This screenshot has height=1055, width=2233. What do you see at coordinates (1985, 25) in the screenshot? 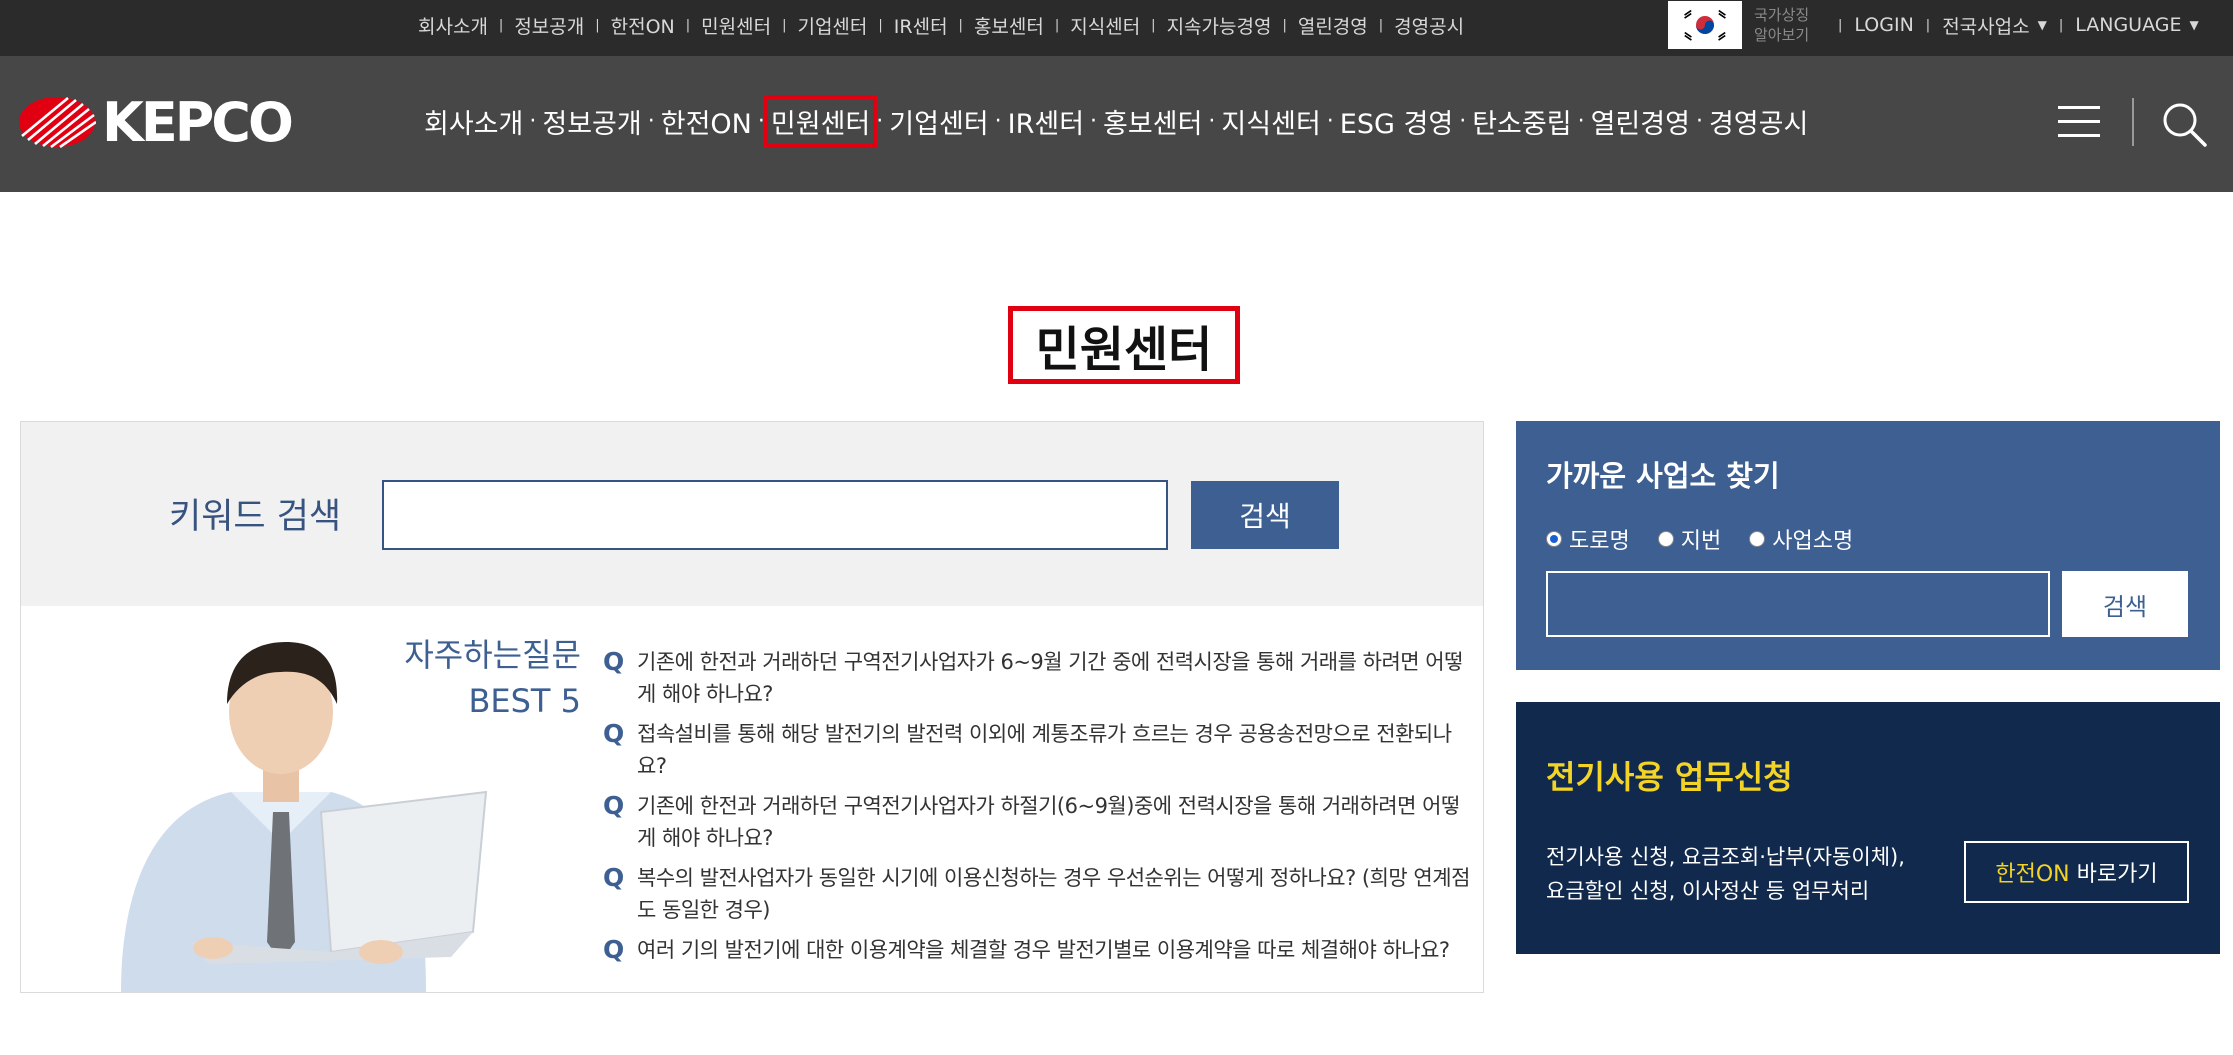
I see `offices-dropdown: 전국사업소` at bounding box center [1985, 25].